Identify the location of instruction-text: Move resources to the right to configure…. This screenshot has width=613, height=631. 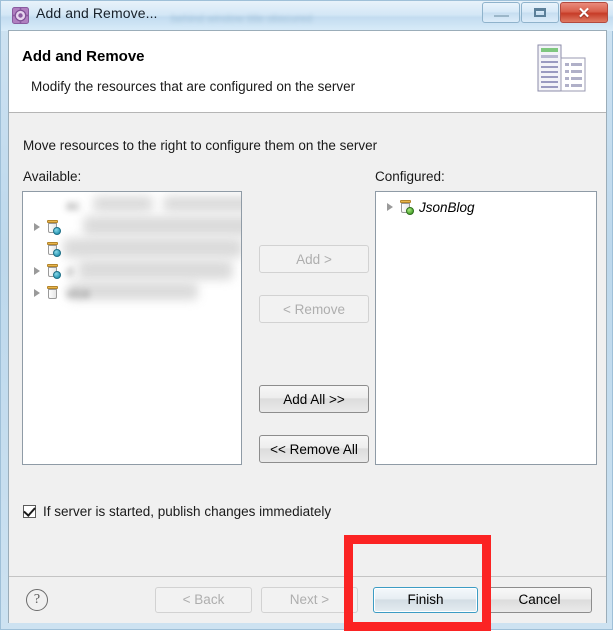
(200, 145).